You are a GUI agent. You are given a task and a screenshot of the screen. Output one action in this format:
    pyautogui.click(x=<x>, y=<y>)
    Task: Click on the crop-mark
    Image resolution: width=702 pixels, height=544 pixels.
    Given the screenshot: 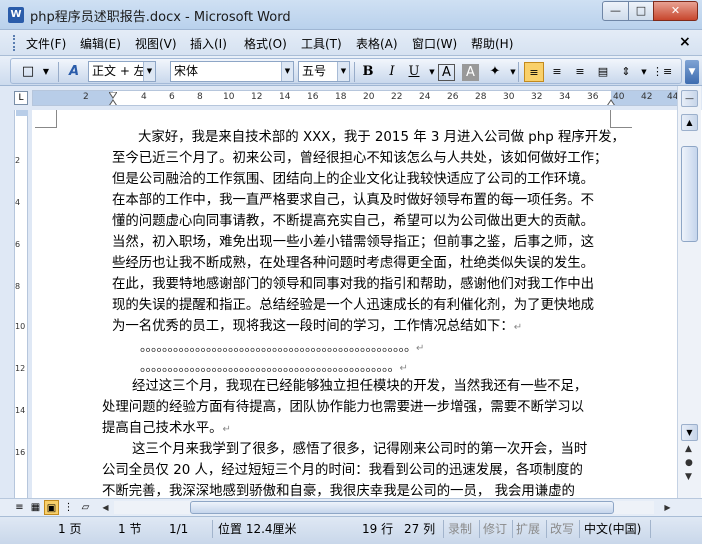 What is the action you would take?
    pyautogui.click(x=621, y=119)
    